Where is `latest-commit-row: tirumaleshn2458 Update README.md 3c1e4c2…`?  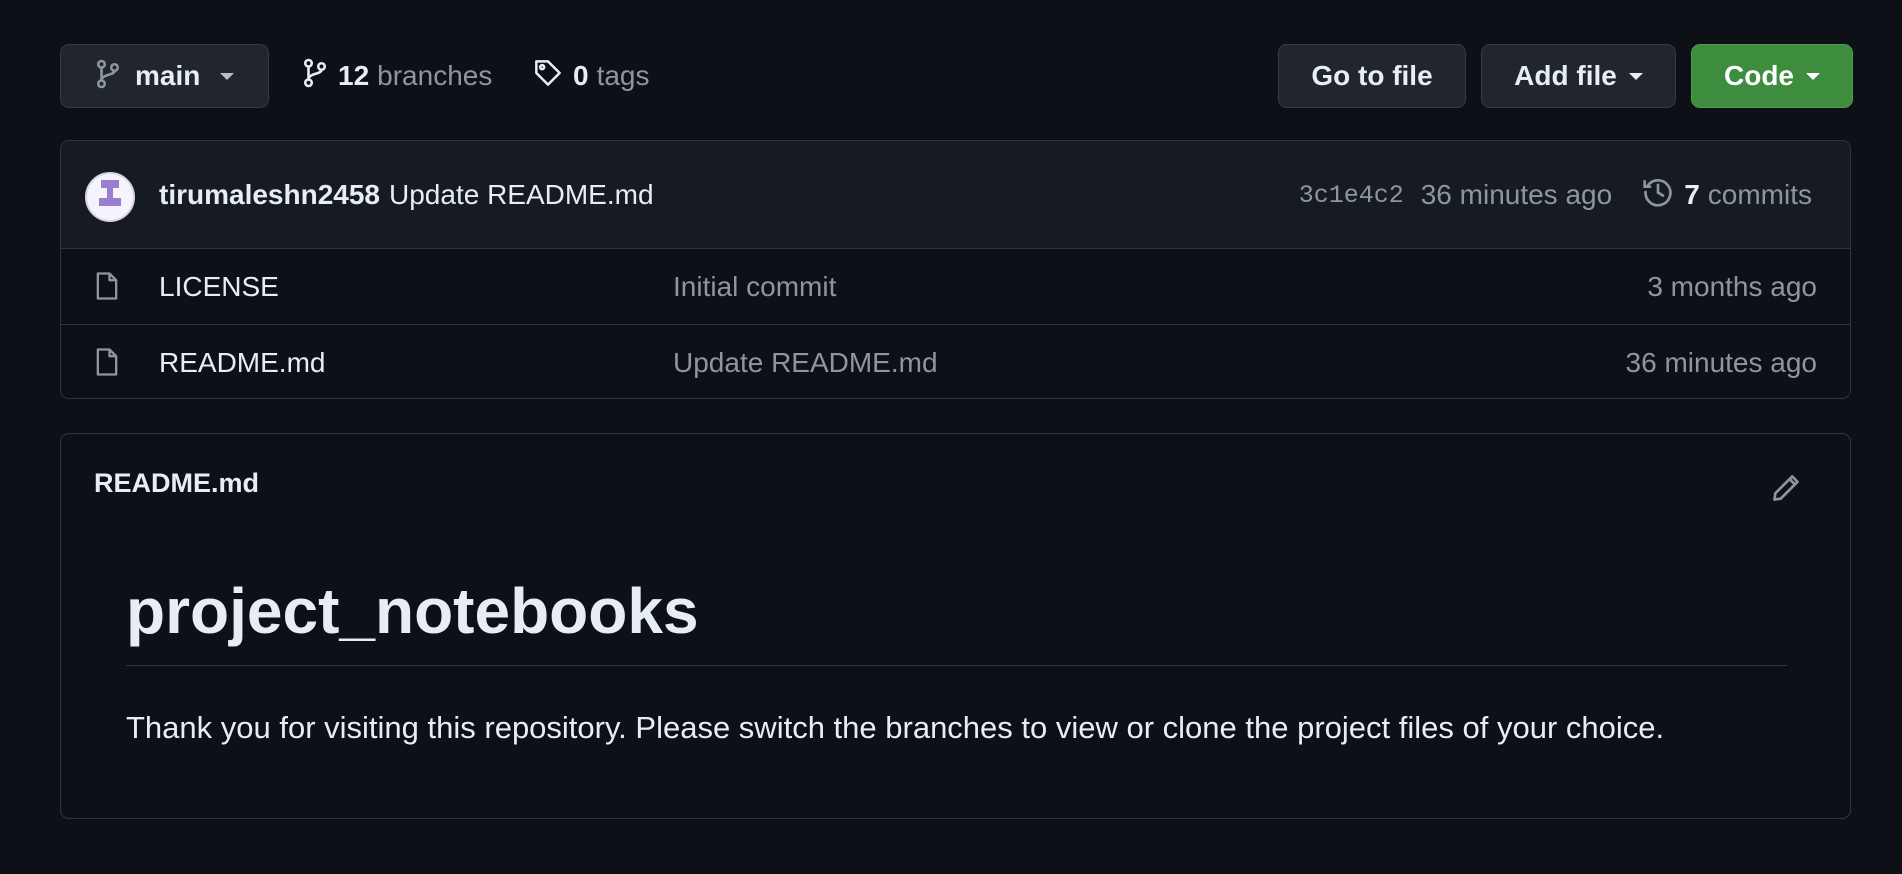
latest-commit-row: tirumaleshn2458 Update README.md 3c1e4c2… is located at coordinates (955, 195).